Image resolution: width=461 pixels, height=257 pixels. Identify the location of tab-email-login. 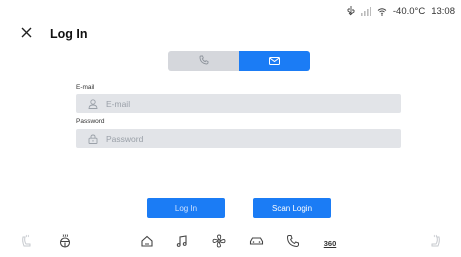
(274, 61).